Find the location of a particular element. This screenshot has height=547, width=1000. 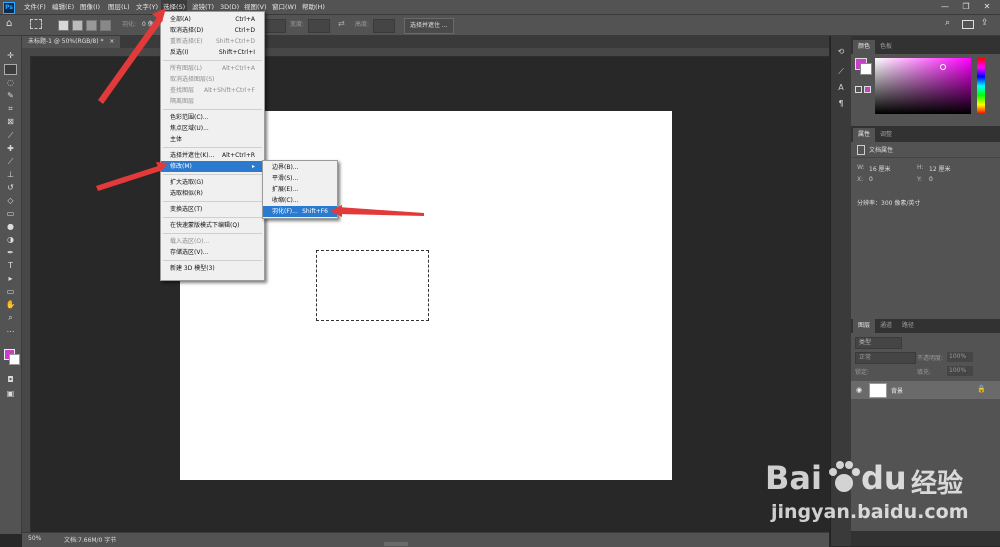

arrow-head-feather is located at coordinates (336, 211).